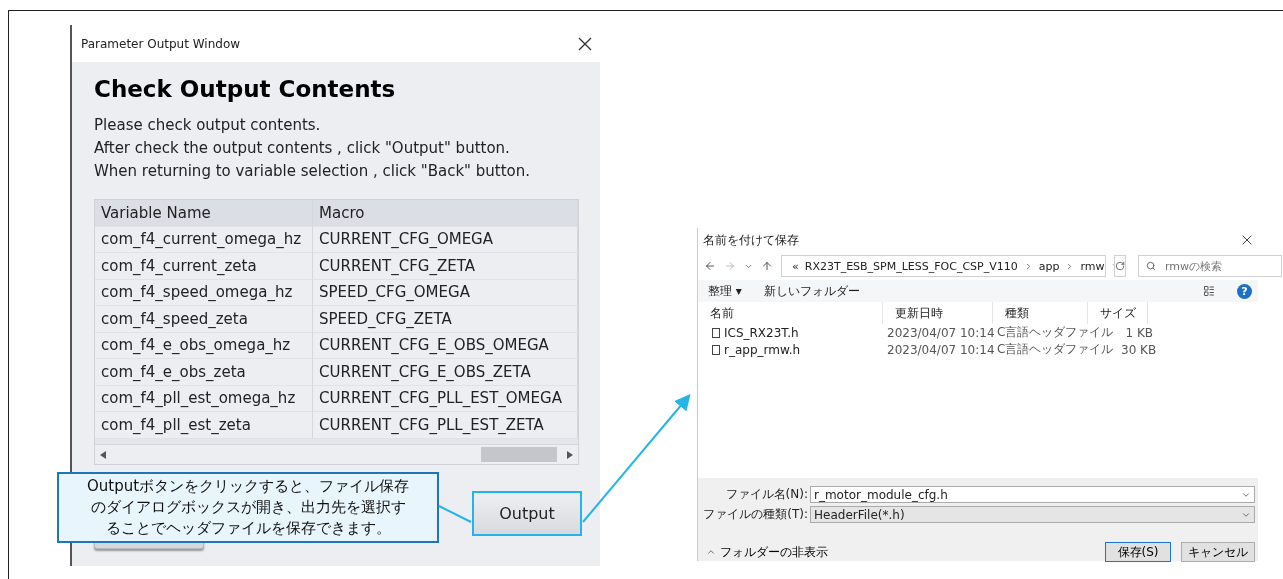 Image resolution: width=1283 pixels, height=579 pixels. What do you see at coordinates (445, 319) in the screenshot?
I see `table-cell: SPEED_CFG_ZETA` at bounding box center [445, 319].